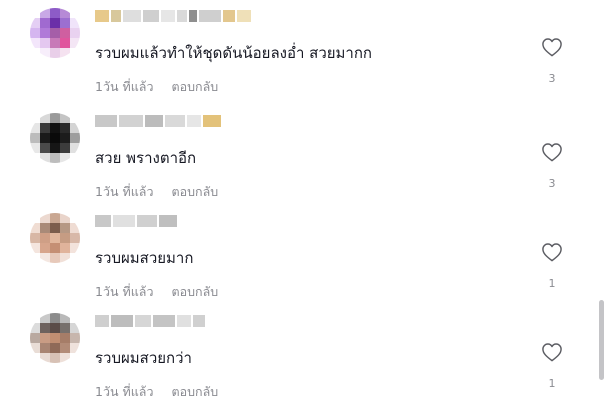 Image resolution: width=605 pixels, height=413 pixels. I want to click on scrollbar, so click(601, 205).